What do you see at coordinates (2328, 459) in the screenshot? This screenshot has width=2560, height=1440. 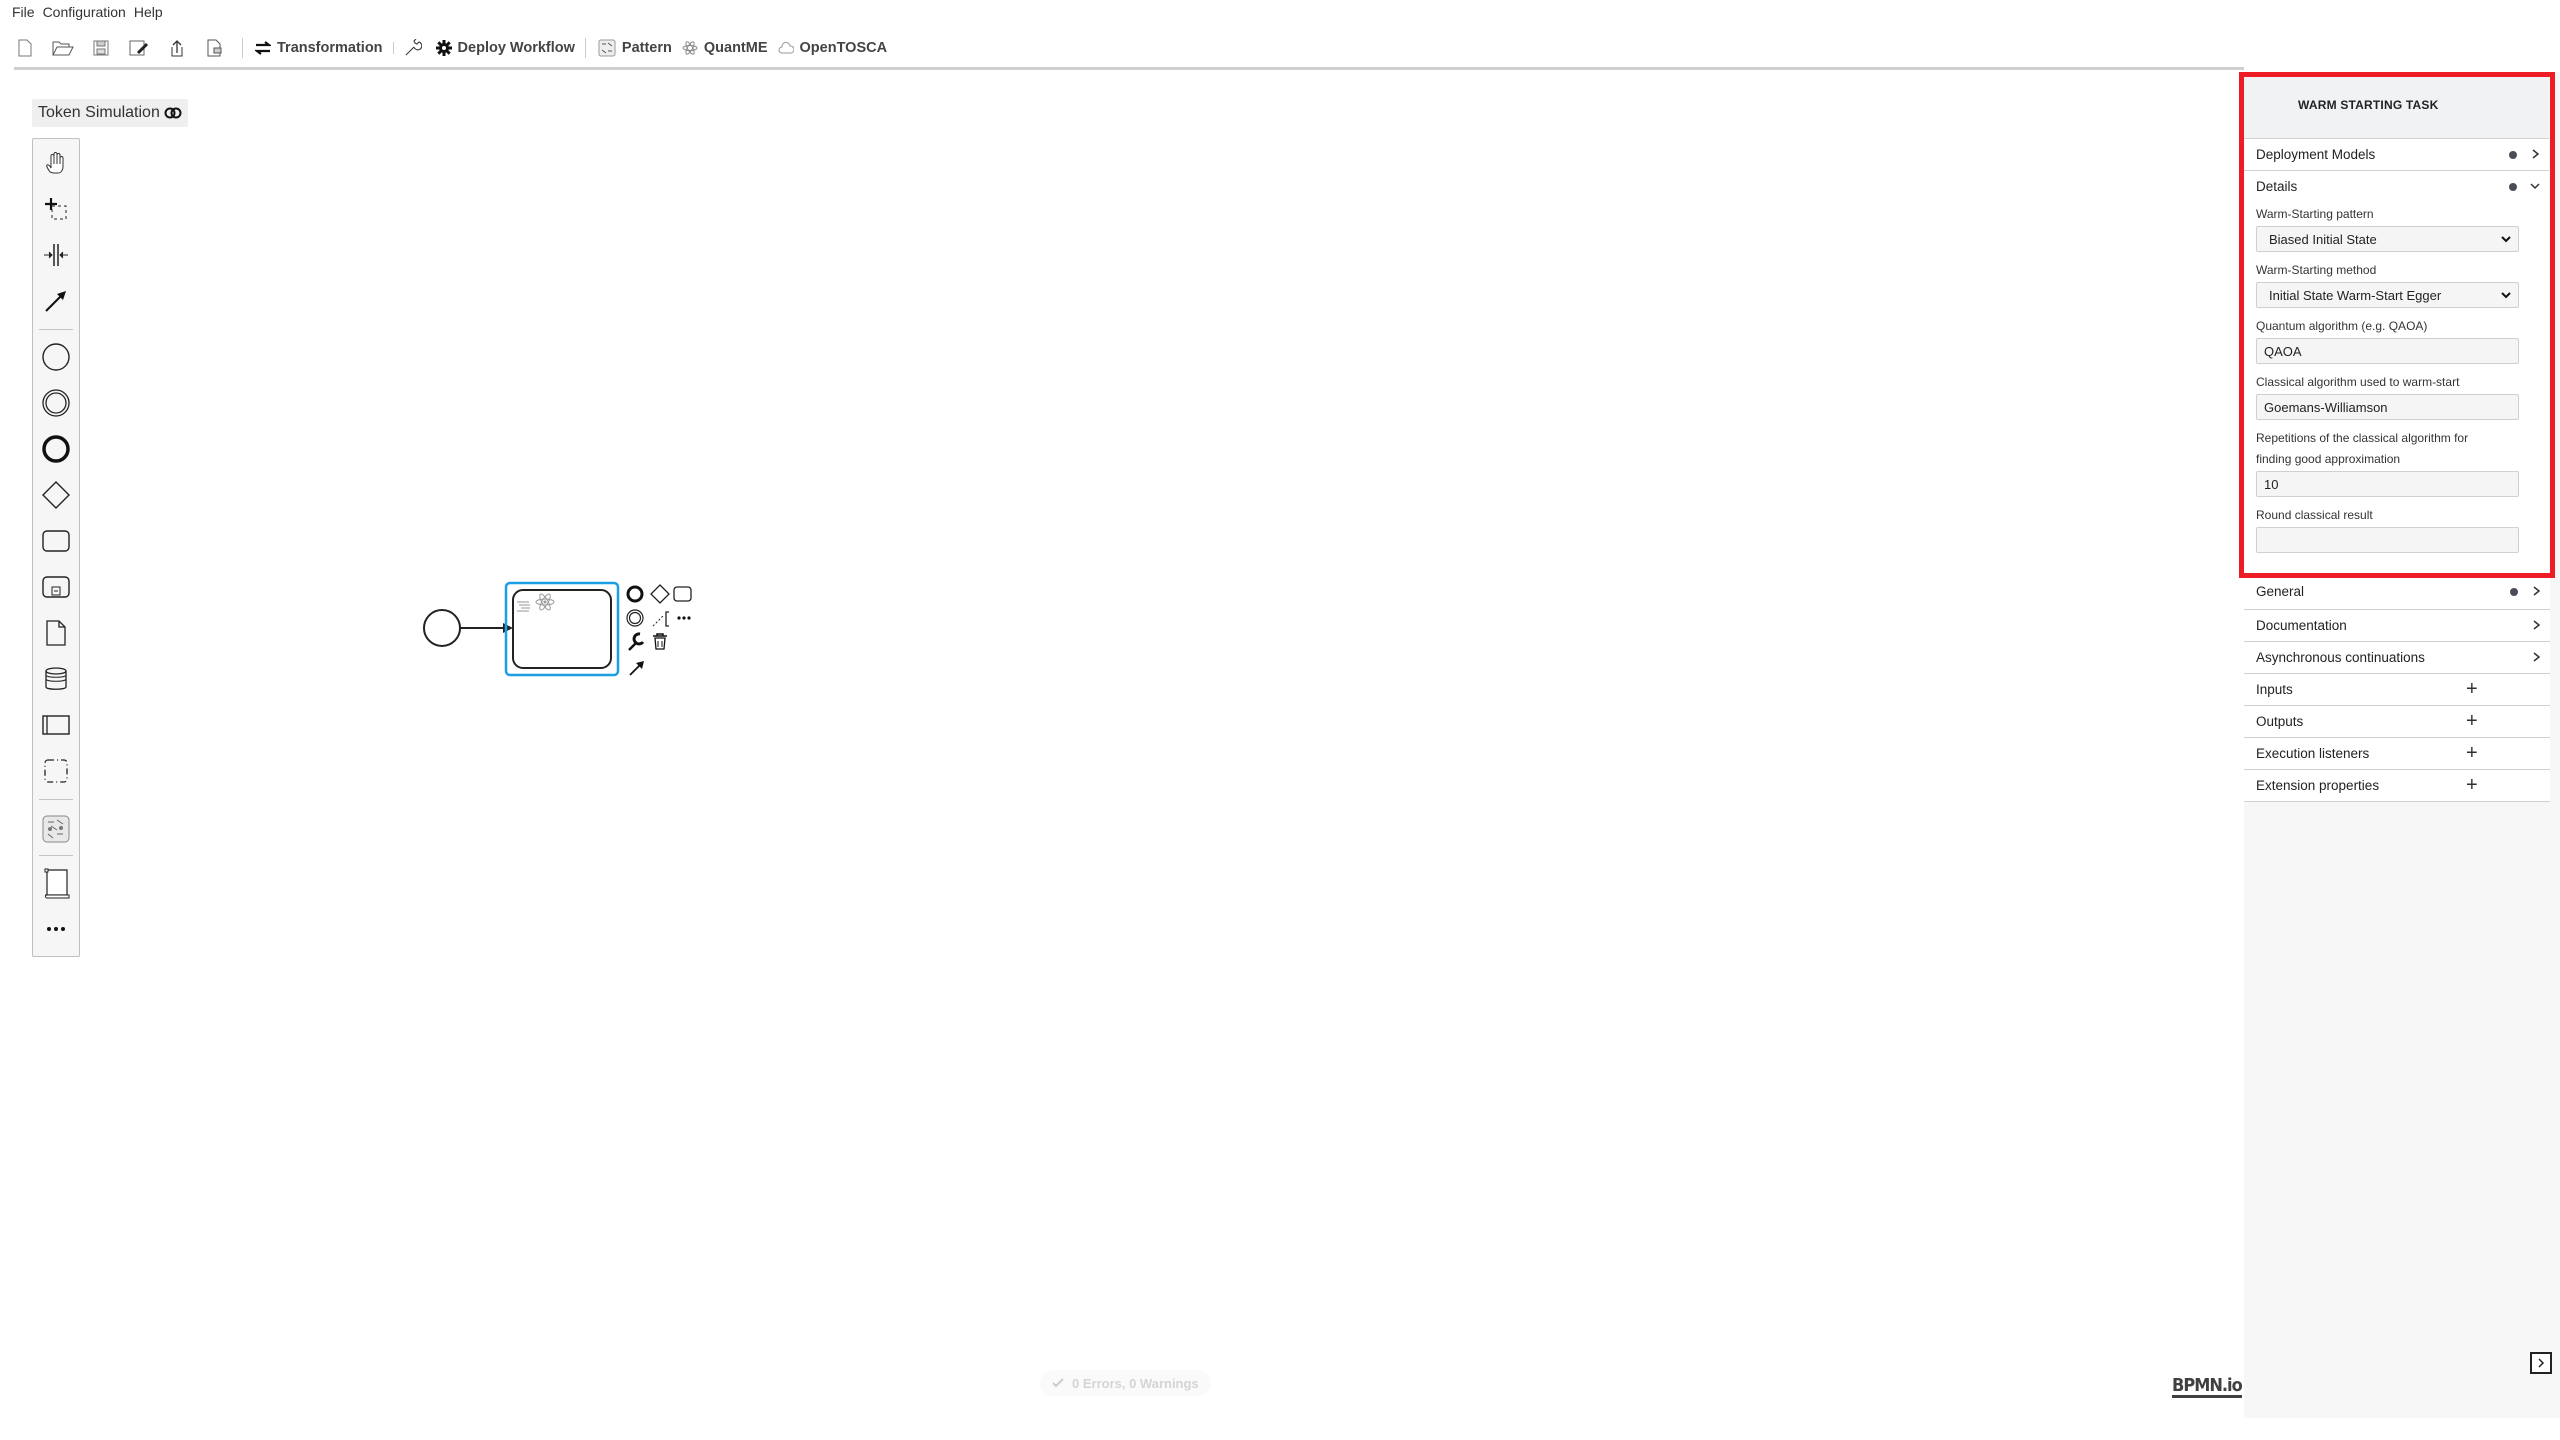 I see `repetitions-label-line2: finding good approximation` at bounding box center [2328, 459].